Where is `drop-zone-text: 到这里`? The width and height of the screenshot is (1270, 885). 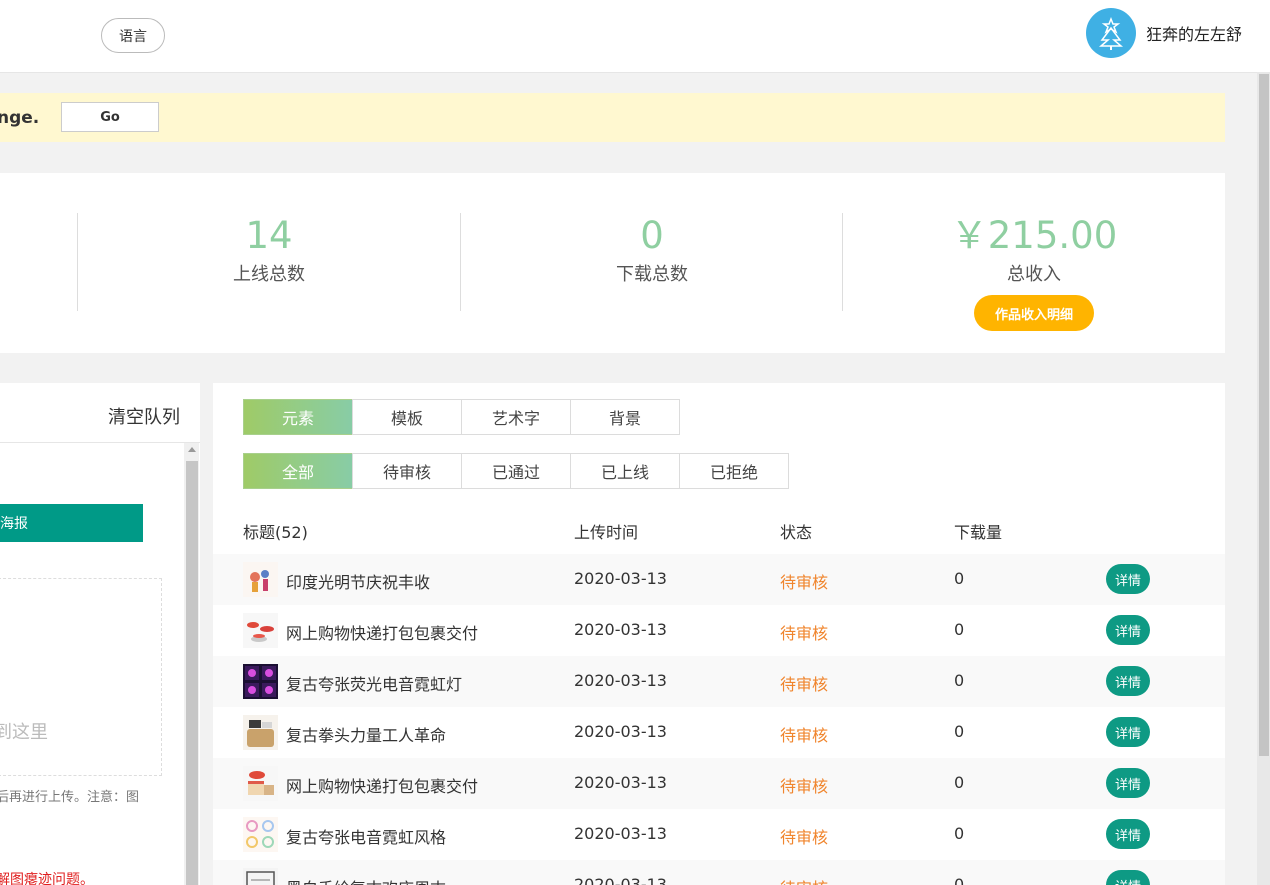
drop-zone-text: 到这里 is located at coordinates (24, 732).